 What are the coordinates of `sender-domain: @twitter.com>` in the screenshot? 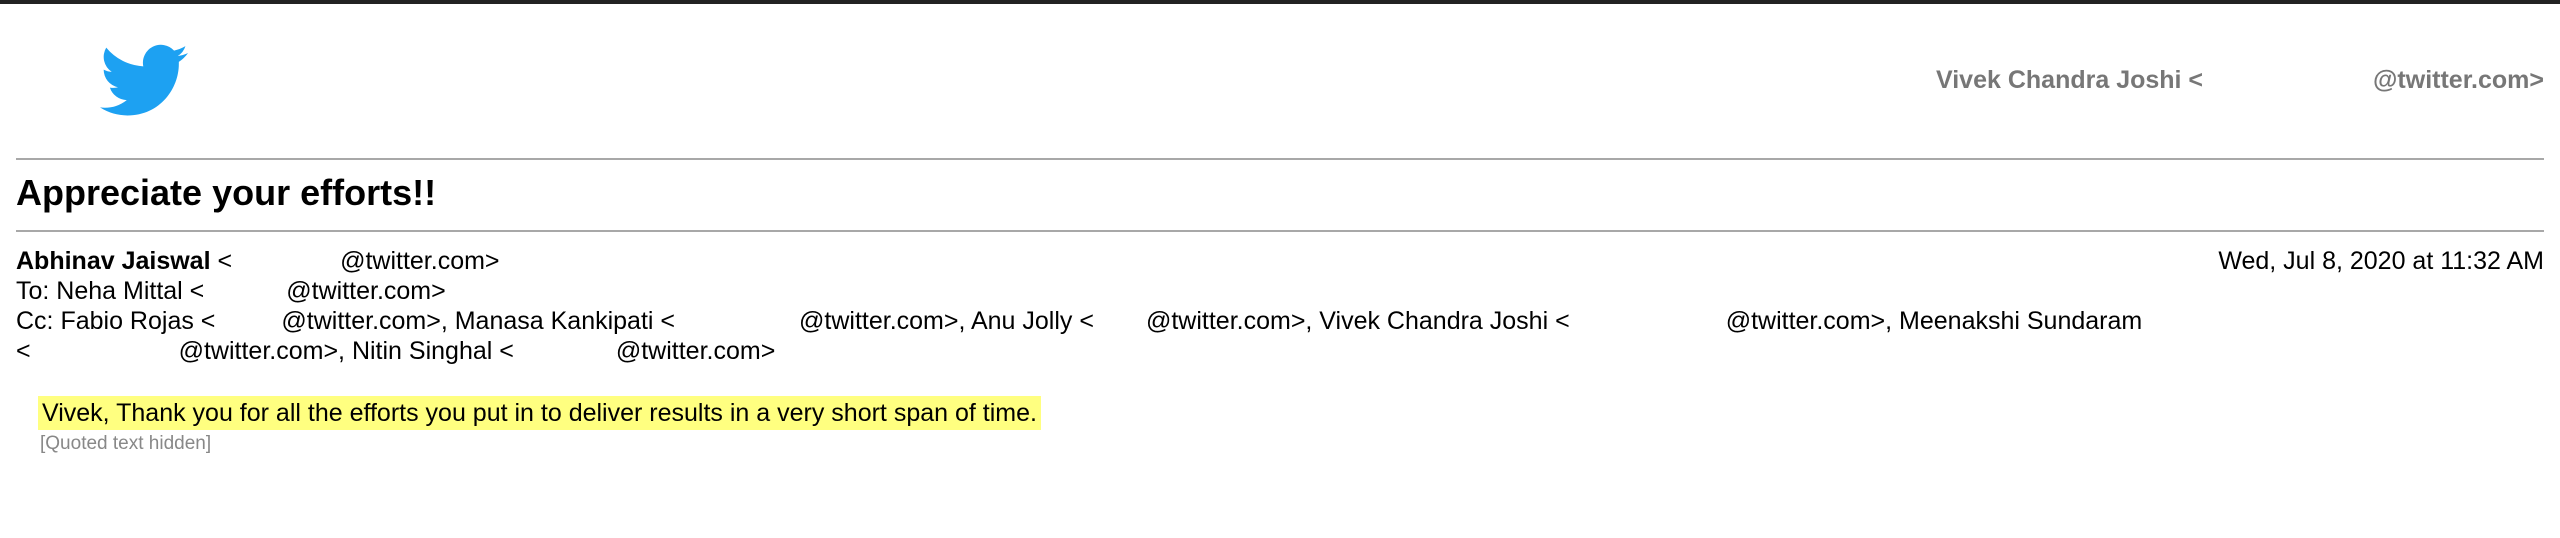 It's located at (420, 261).